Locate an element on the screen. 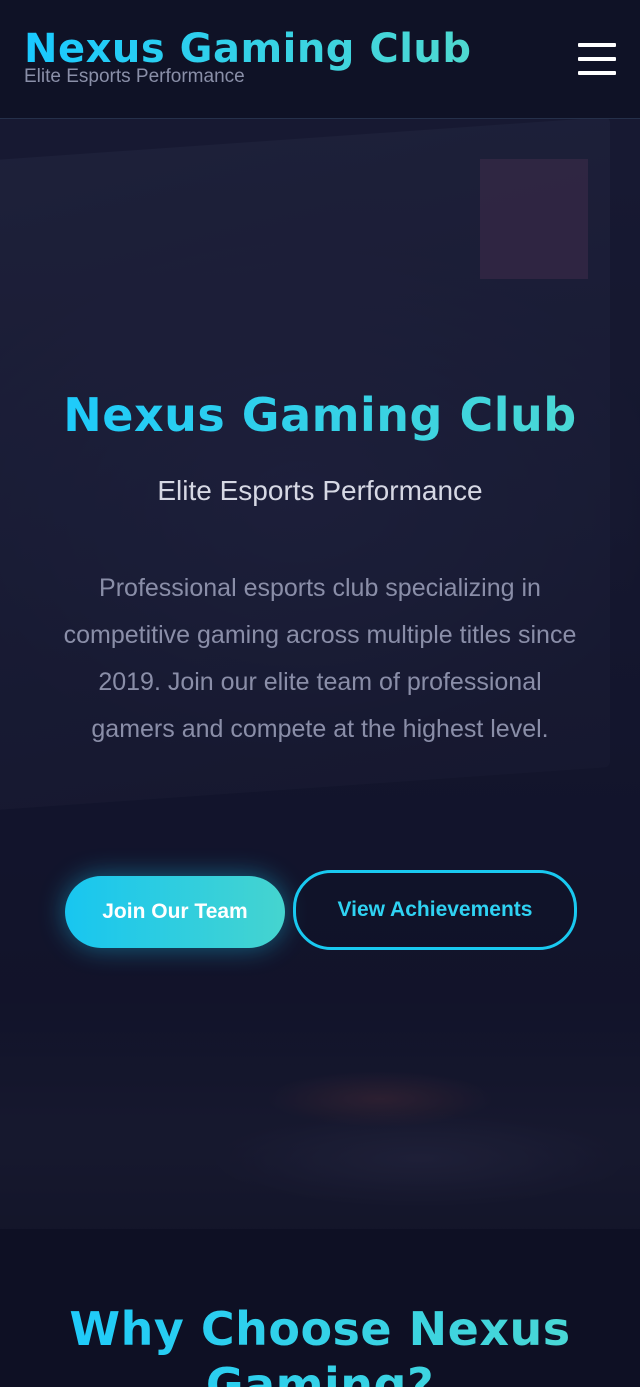  menu-bar-top is located at coordinates (597, 45).